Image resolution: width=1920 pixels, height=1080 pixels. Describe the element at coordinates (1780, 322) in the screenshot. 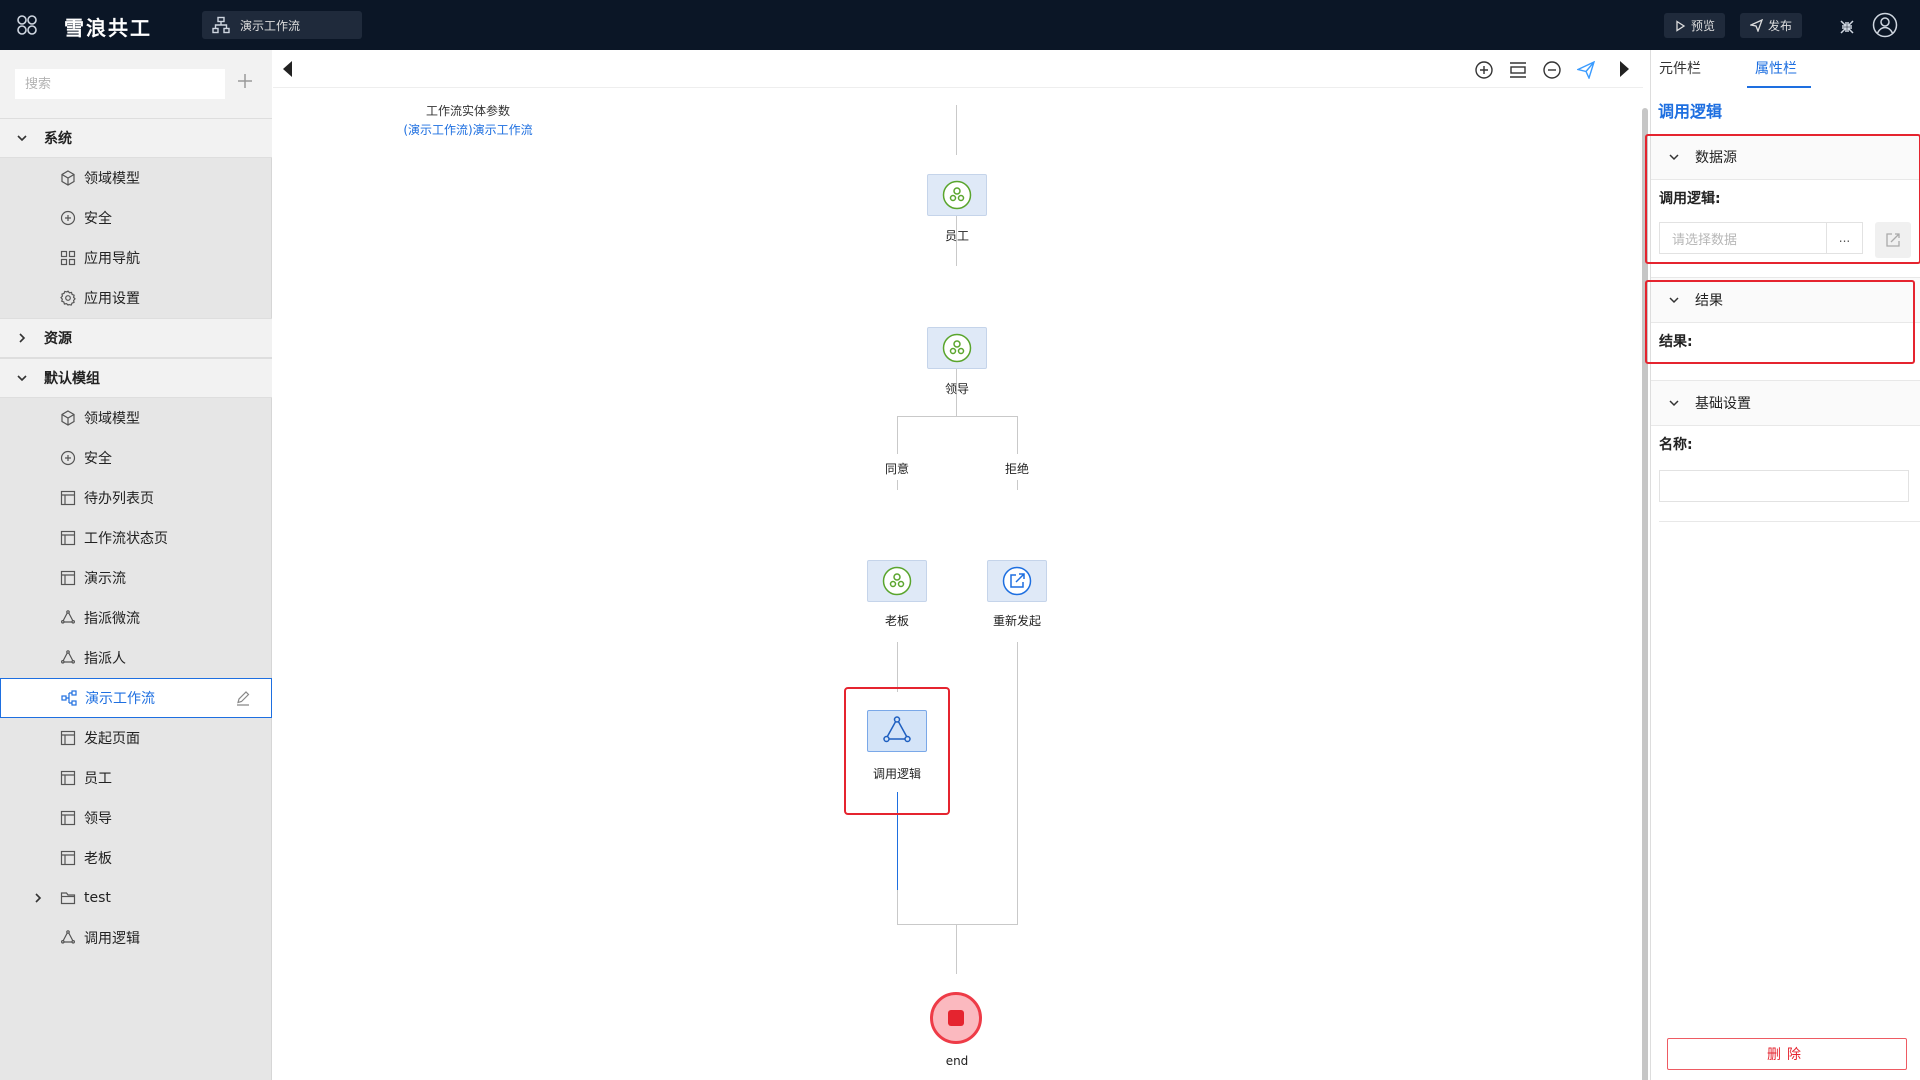

I see `result-highlight` at that location.